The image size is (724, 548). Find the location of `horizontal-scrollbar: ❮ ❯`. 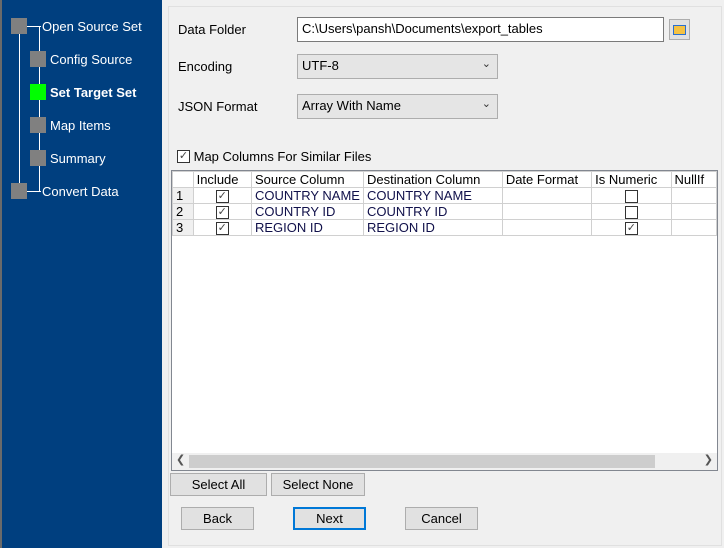

horizontal-scrollbar: ❮ ❯ is located at coordinates (444, 461).